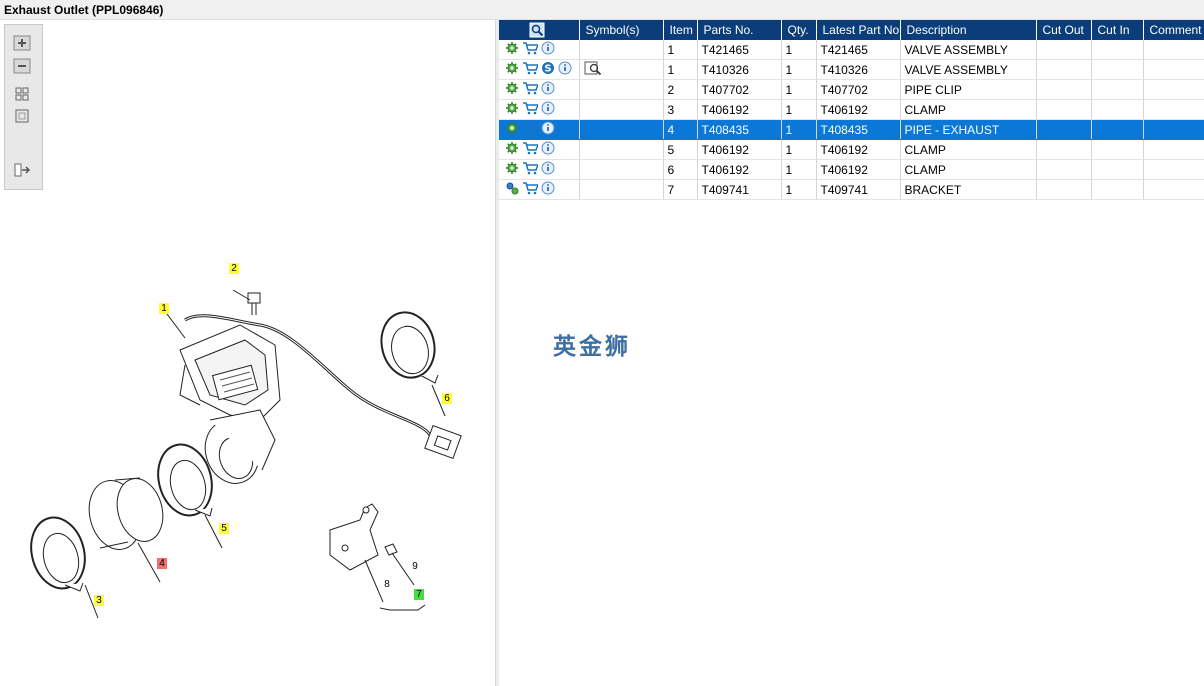 This screenshot has height=686, width=1204. I want to click on symbol-view-icon, so click(593, 69).